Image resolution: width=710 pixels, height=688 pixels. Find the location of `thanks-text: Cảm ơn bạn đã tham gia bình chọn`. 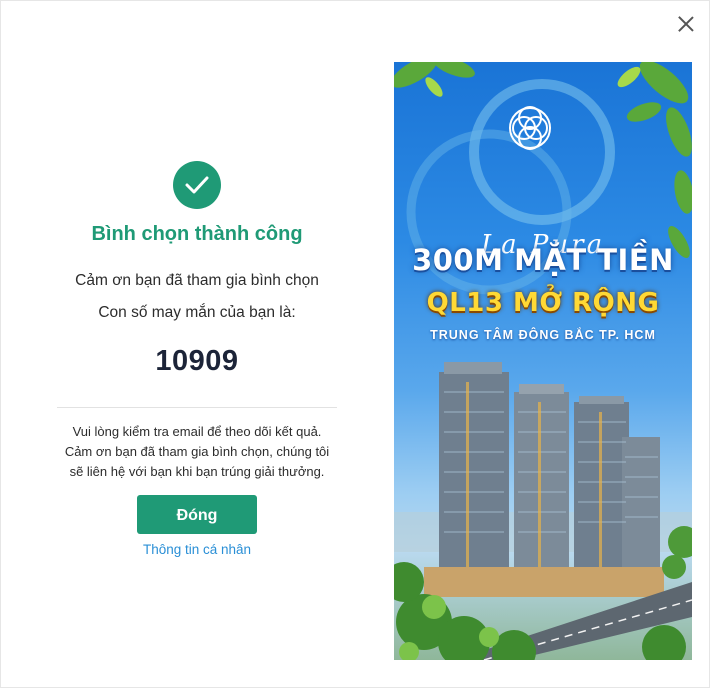

thanks-text: Cảm ơn bạn đã tham gia bình chọn is located at coordinates (197, 280).